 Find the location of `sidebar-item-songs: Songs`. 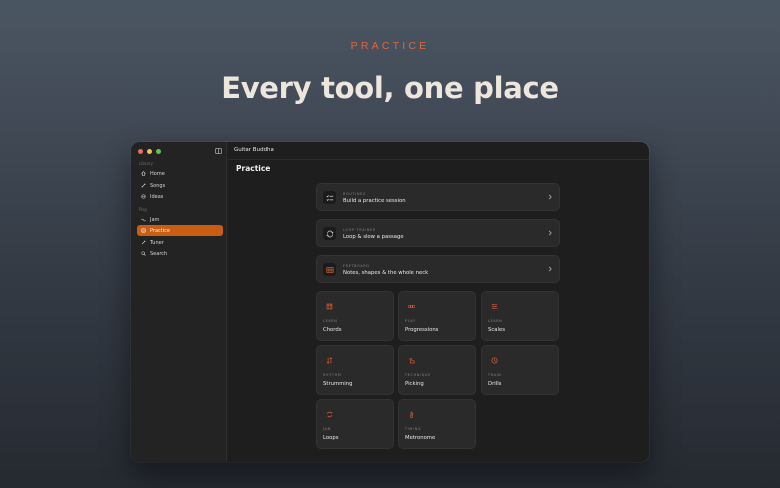

sidebar-item-songs: Songs is located at coordinates (180, 185).